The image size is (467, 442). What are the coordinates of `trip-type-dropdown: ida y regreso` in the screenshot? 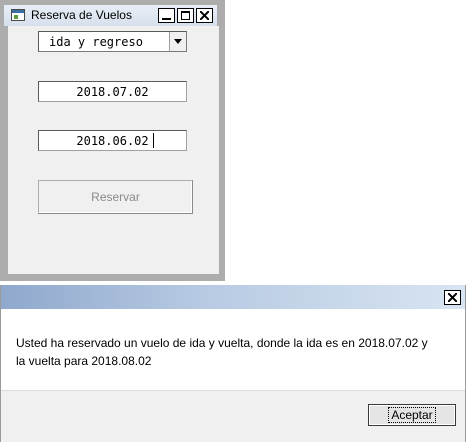 It's located at (112, 41).